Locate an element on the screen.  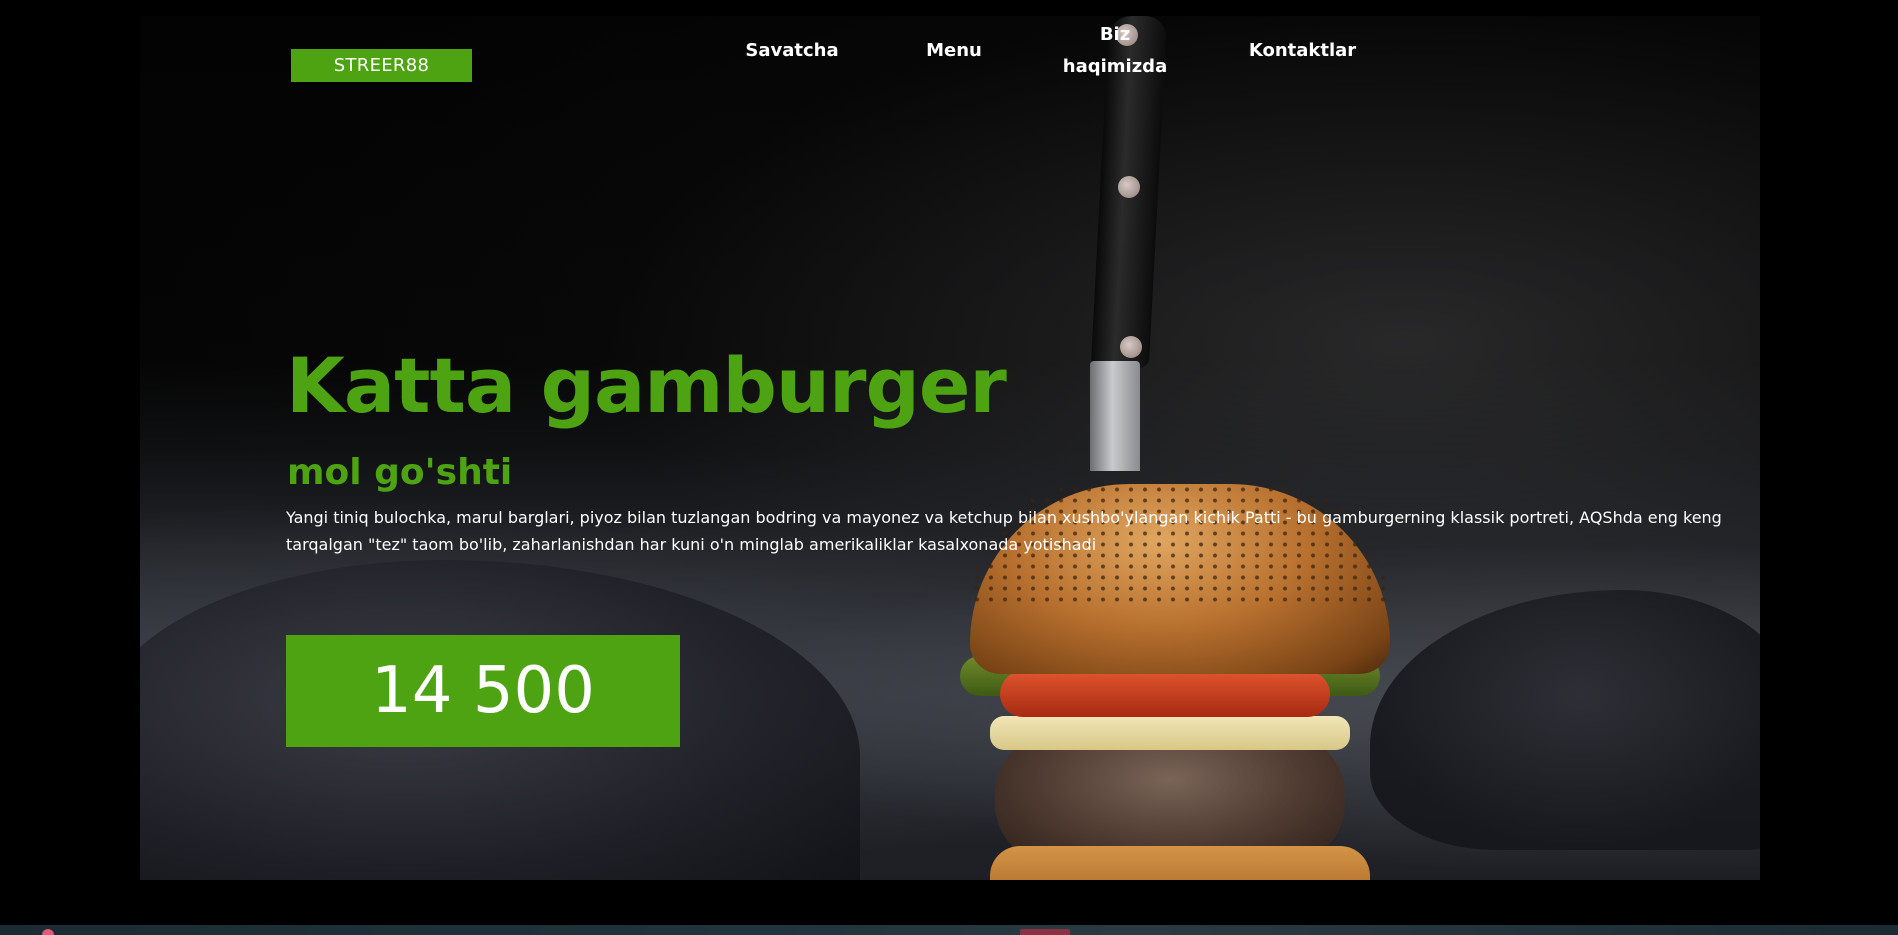
os-taskbar is located at coordinates (949, 930).